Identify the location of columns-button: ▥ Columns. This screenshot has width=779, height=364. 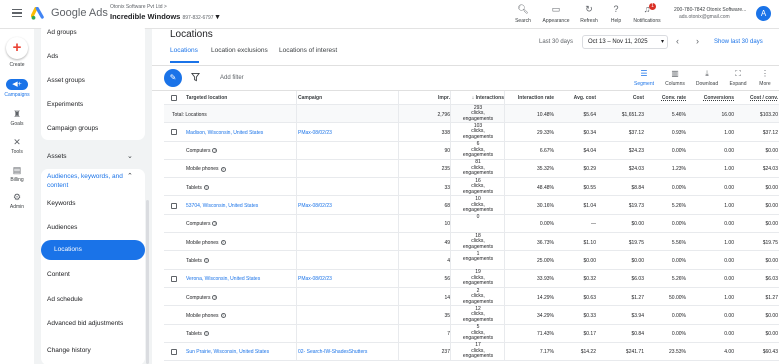
(675, 78).